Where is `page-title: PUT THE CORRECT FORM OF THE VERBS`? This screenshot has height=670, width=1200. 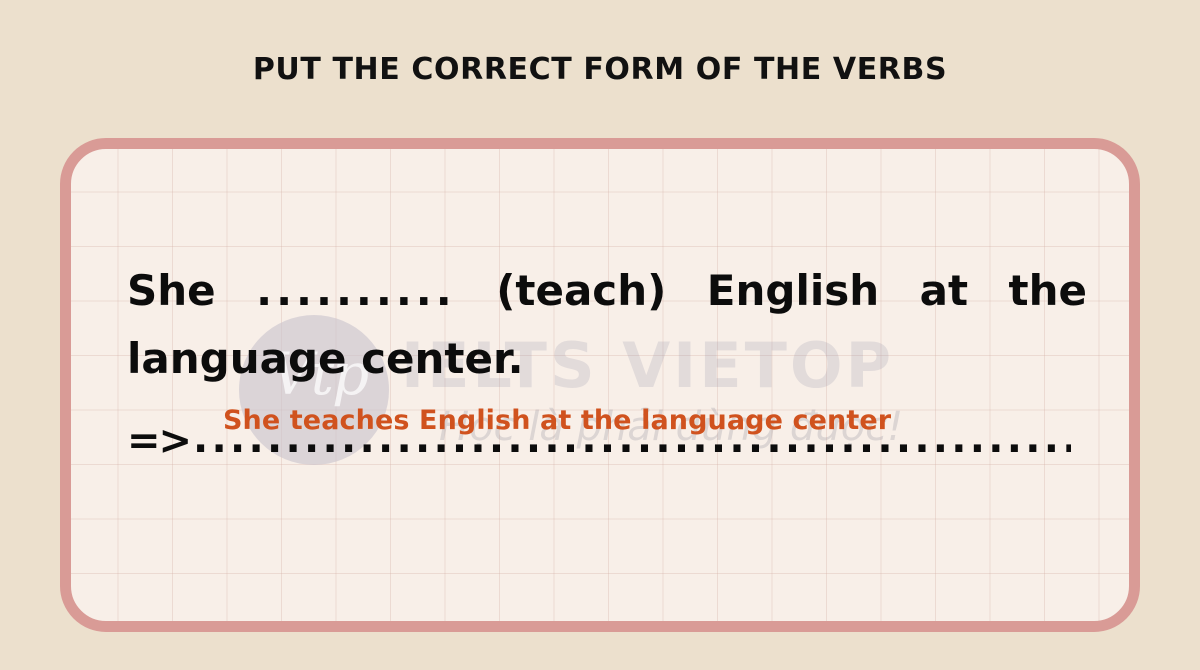 page-title: PUT THE CORRECT FORM OF THE VERBS is located at coordinates (600, 69).